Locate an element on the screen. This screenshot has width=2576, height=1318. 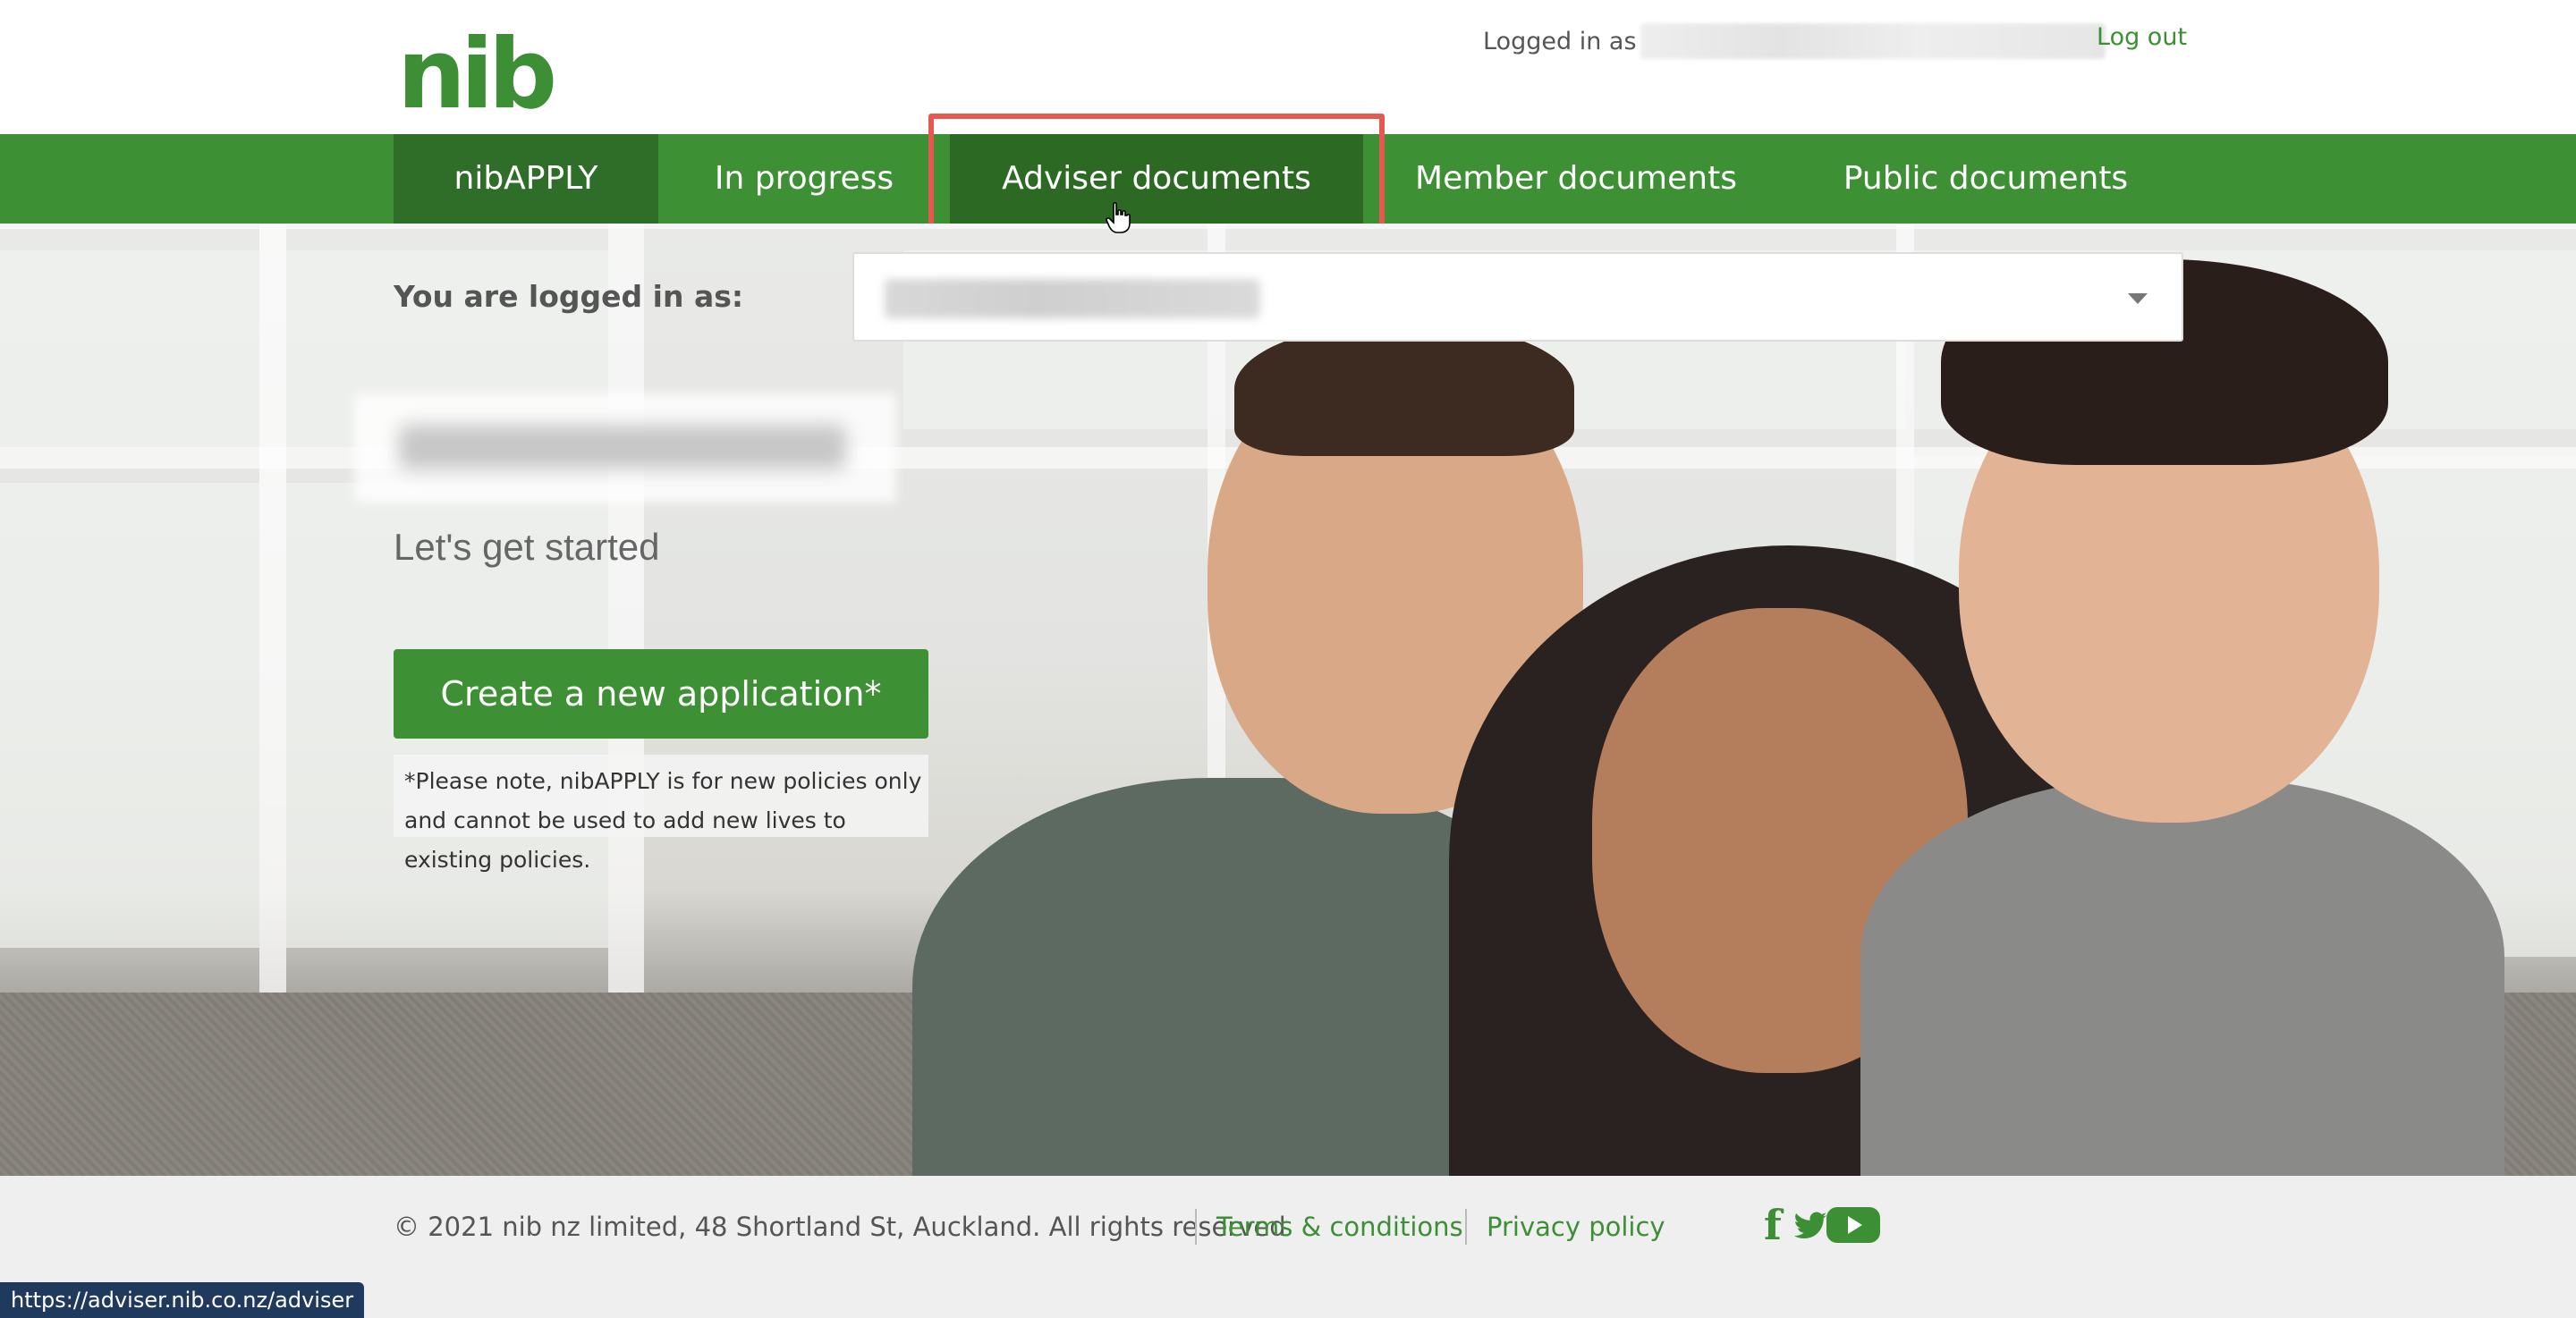
twitter-icon is located at coordinates (1810, 1225).